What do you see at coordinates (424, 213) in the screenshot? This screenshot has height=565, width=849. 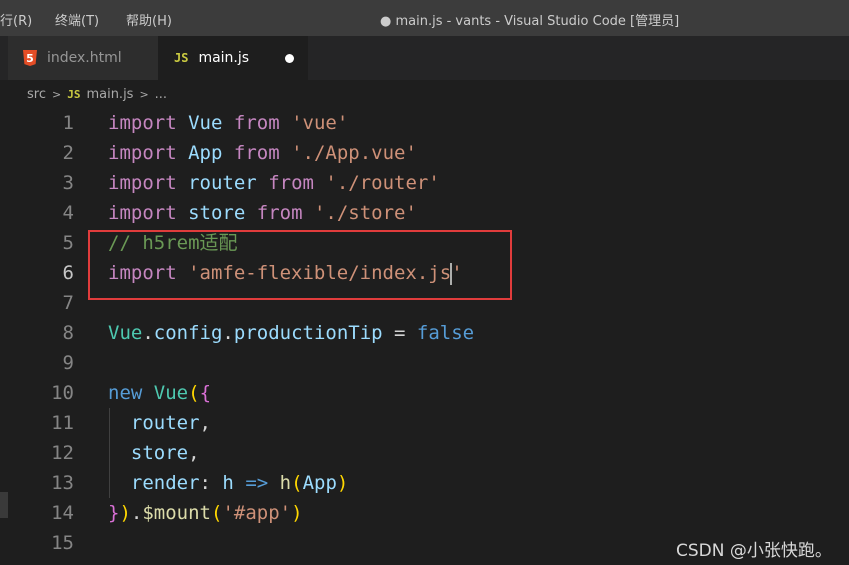 I see `code-line: 4 import store from './store'` at bounding box center [424, 213].